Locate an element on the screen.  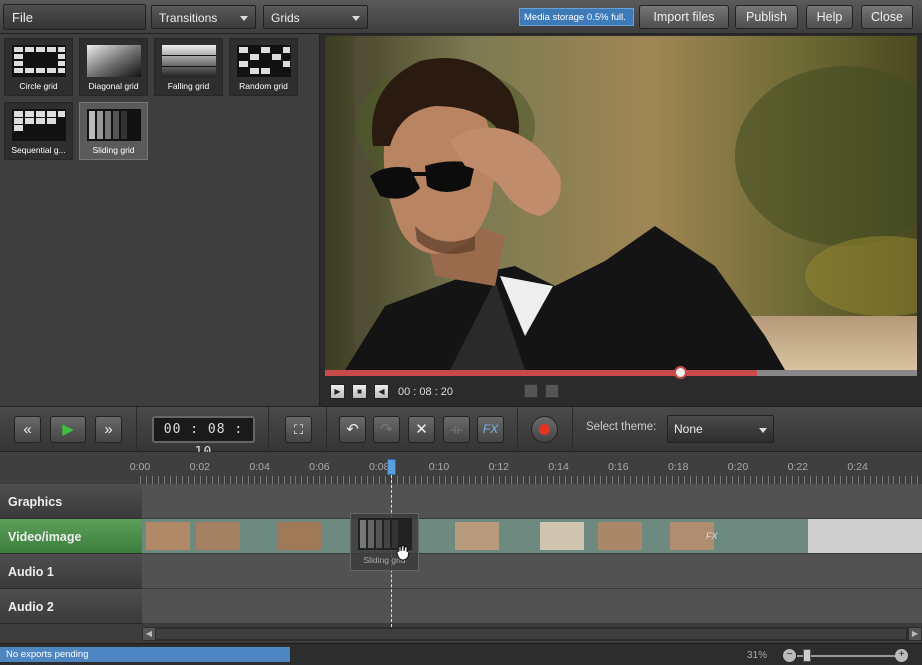
transition-falling-grid: Falling grid is located at coordinates (188, 67).